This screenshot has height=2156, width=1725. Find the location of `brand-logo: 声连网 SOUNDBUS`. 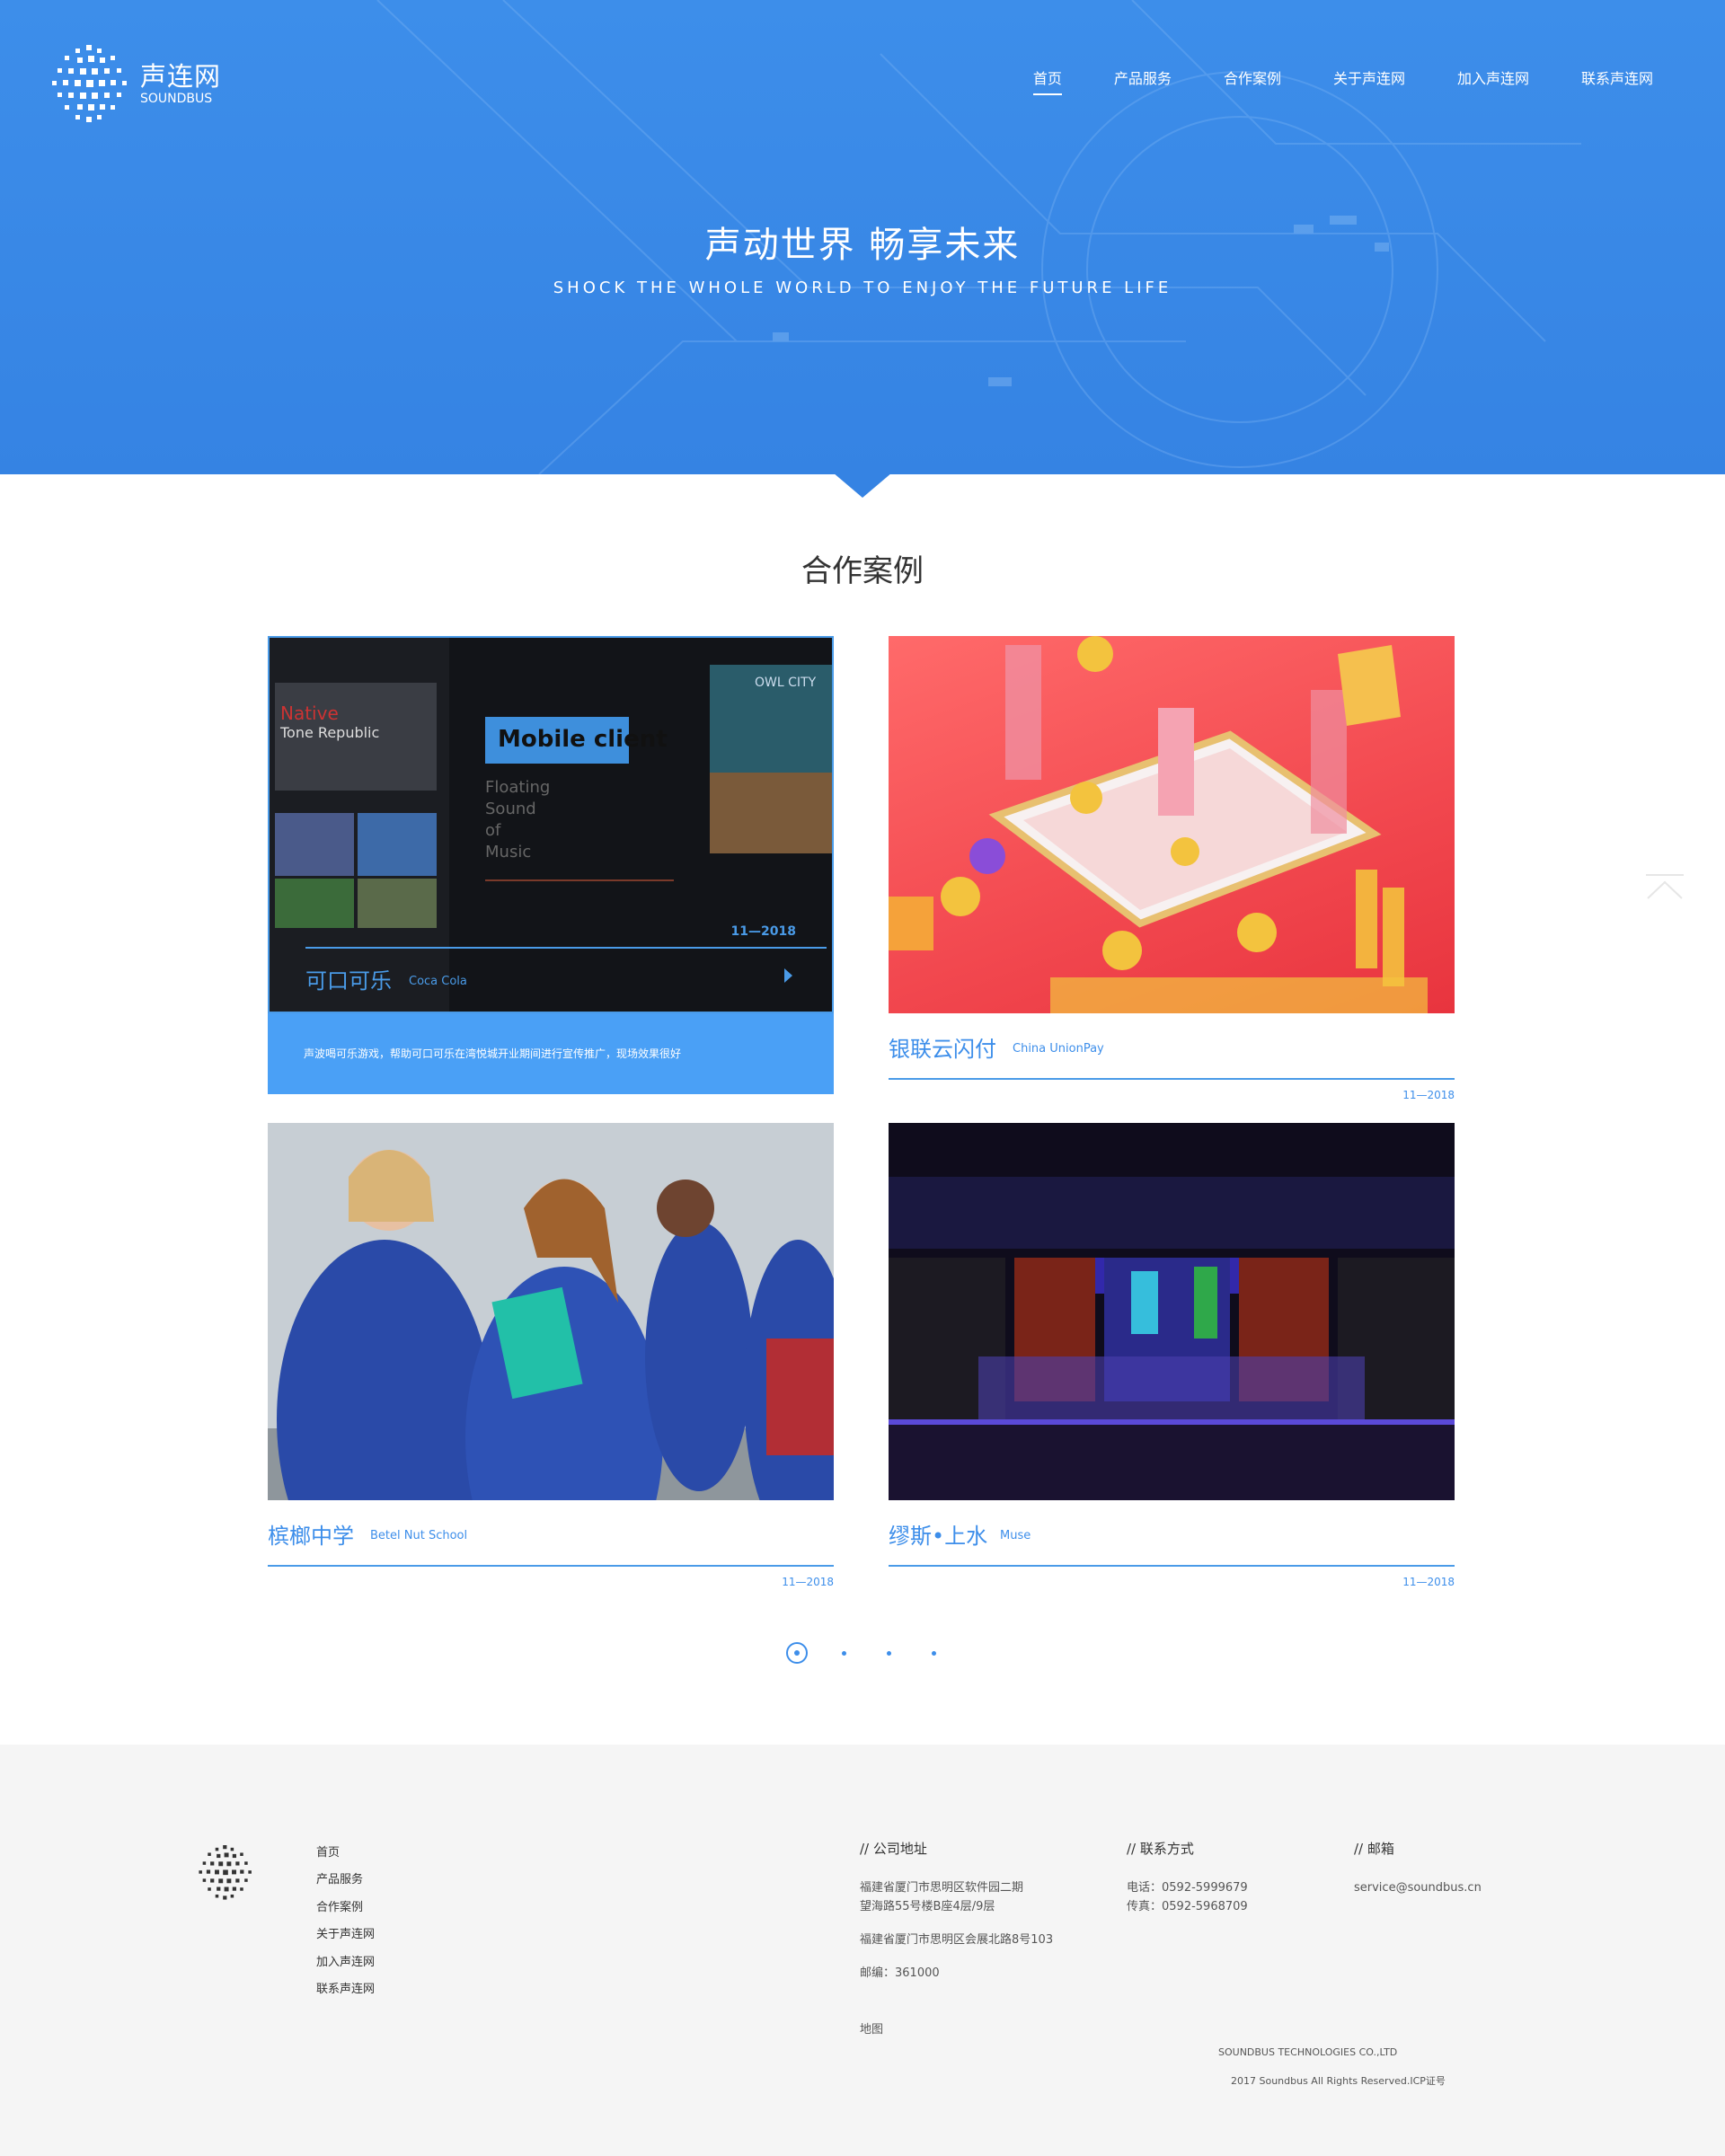

brand-logo: 声连网 SOUNDBUS is located at coordinates (135, 85).